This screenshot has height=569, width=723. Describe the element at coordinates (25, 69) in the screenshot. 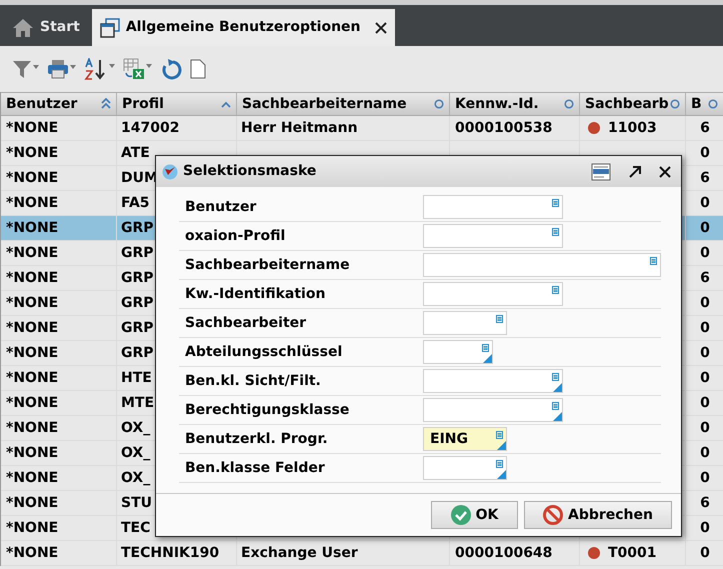

I see `filter-icon` at that location.